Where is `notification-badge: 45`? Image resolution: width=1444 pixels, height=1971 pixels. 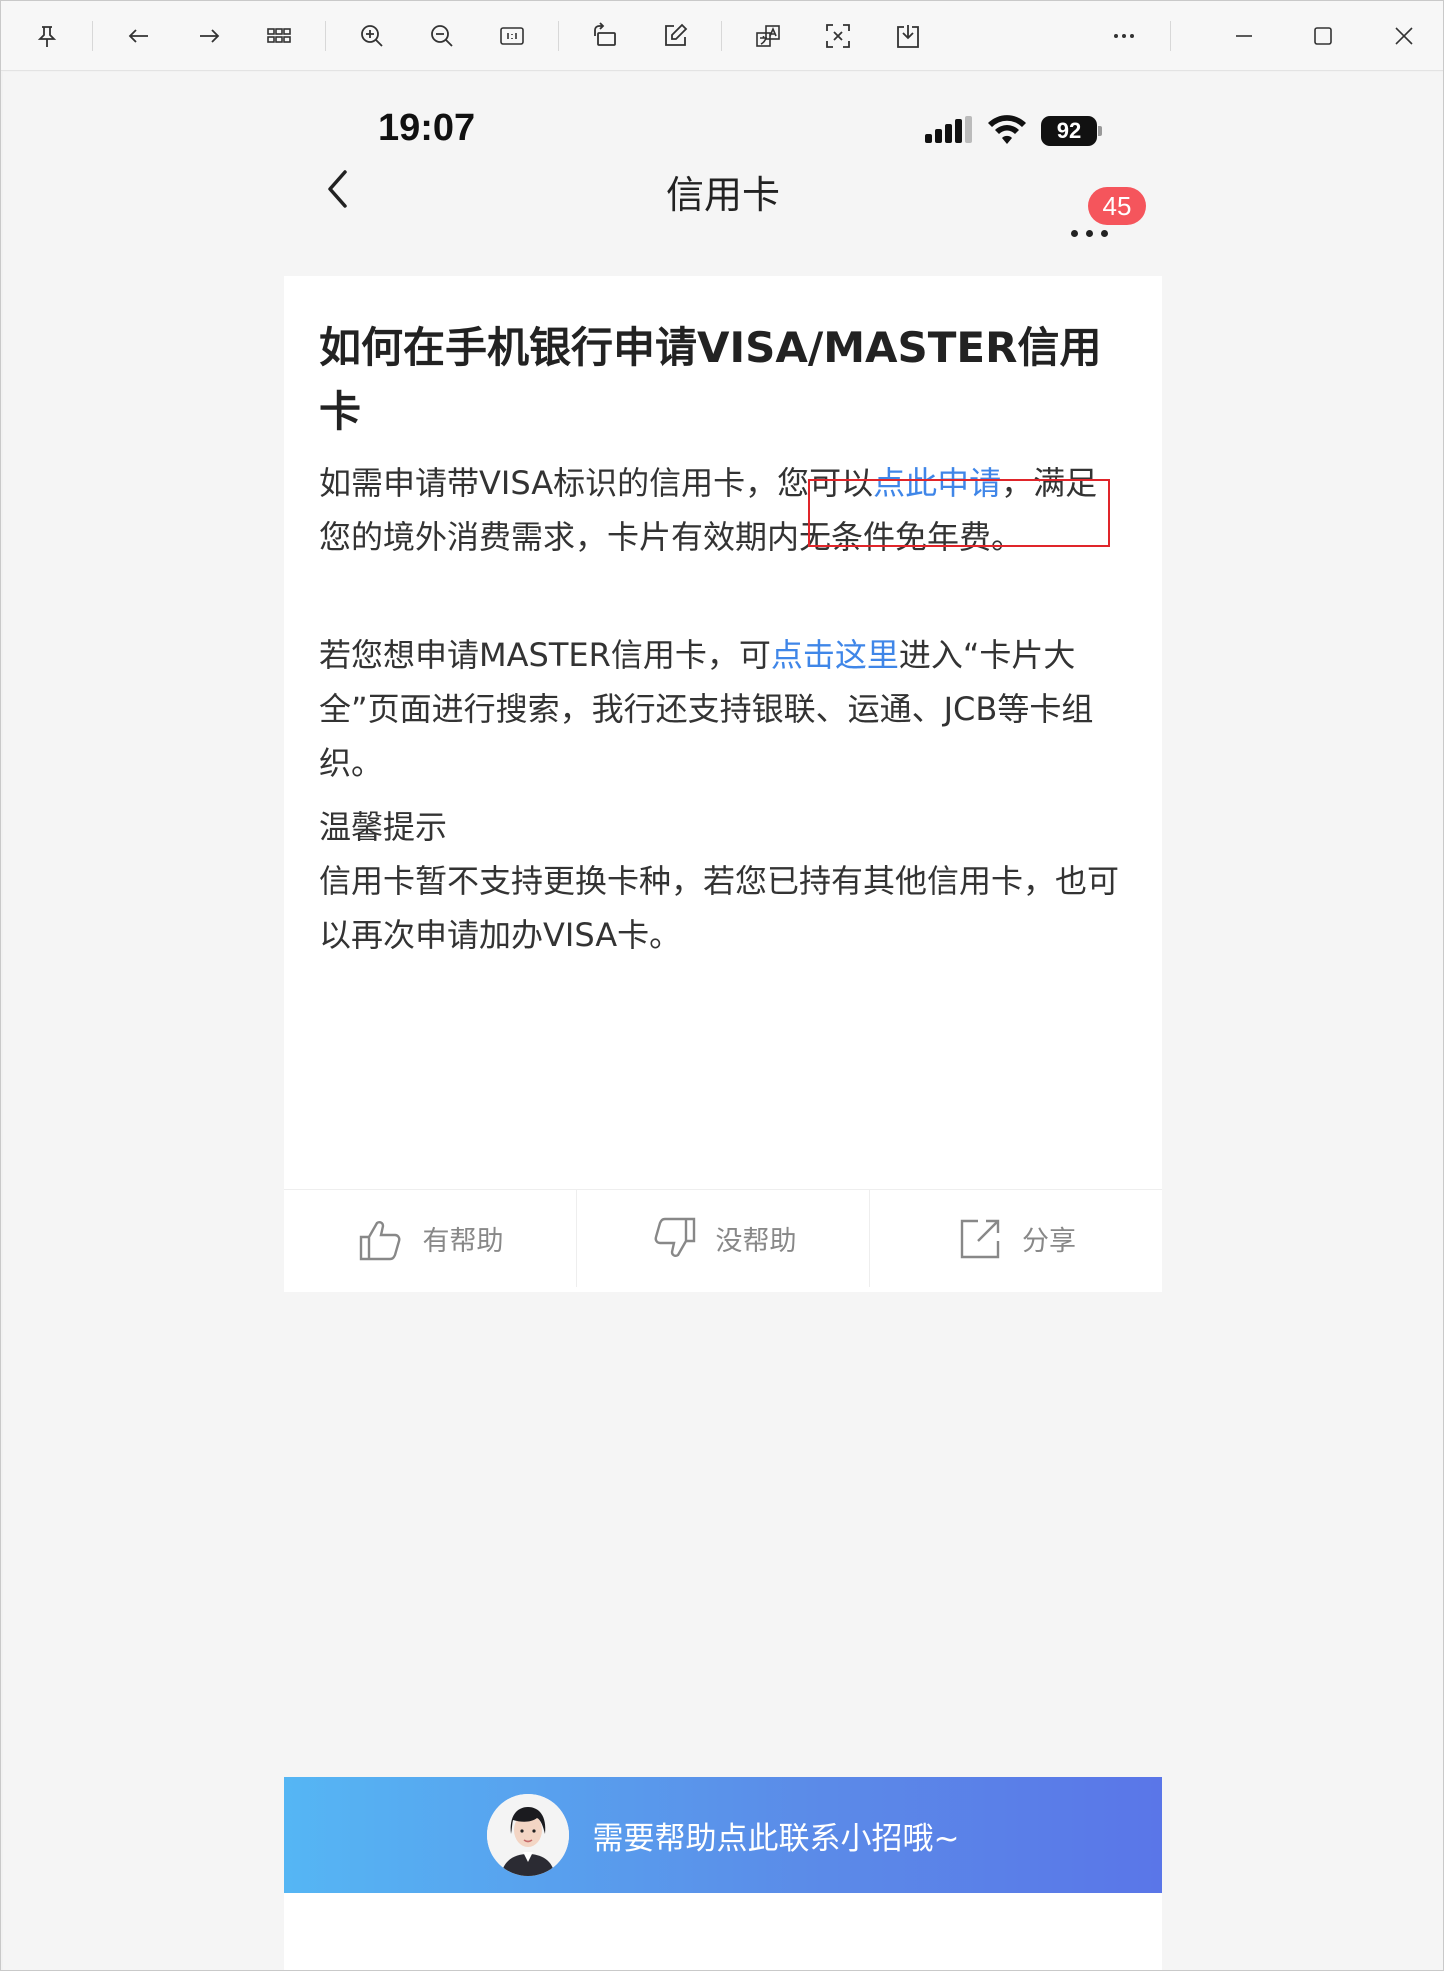 notification-badge: 45 is located at coordinates (1117, 206).